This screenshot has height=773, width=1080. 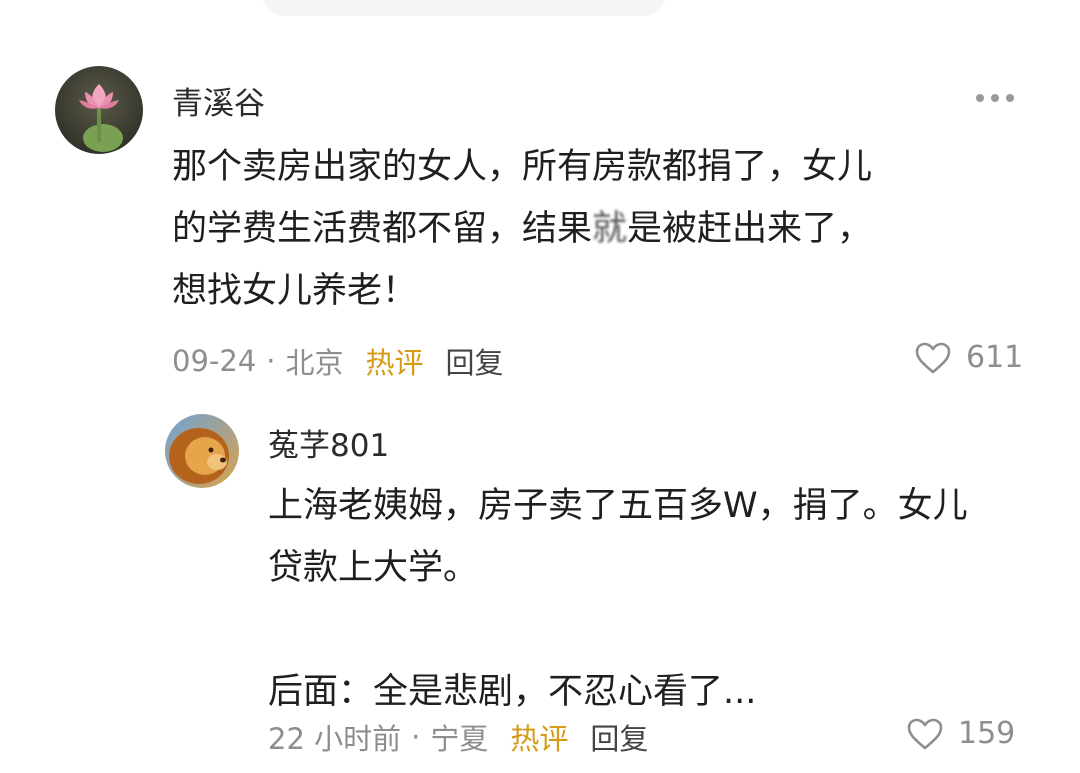 I want to click on comment-location: 北京, so click(x=314, y=363).